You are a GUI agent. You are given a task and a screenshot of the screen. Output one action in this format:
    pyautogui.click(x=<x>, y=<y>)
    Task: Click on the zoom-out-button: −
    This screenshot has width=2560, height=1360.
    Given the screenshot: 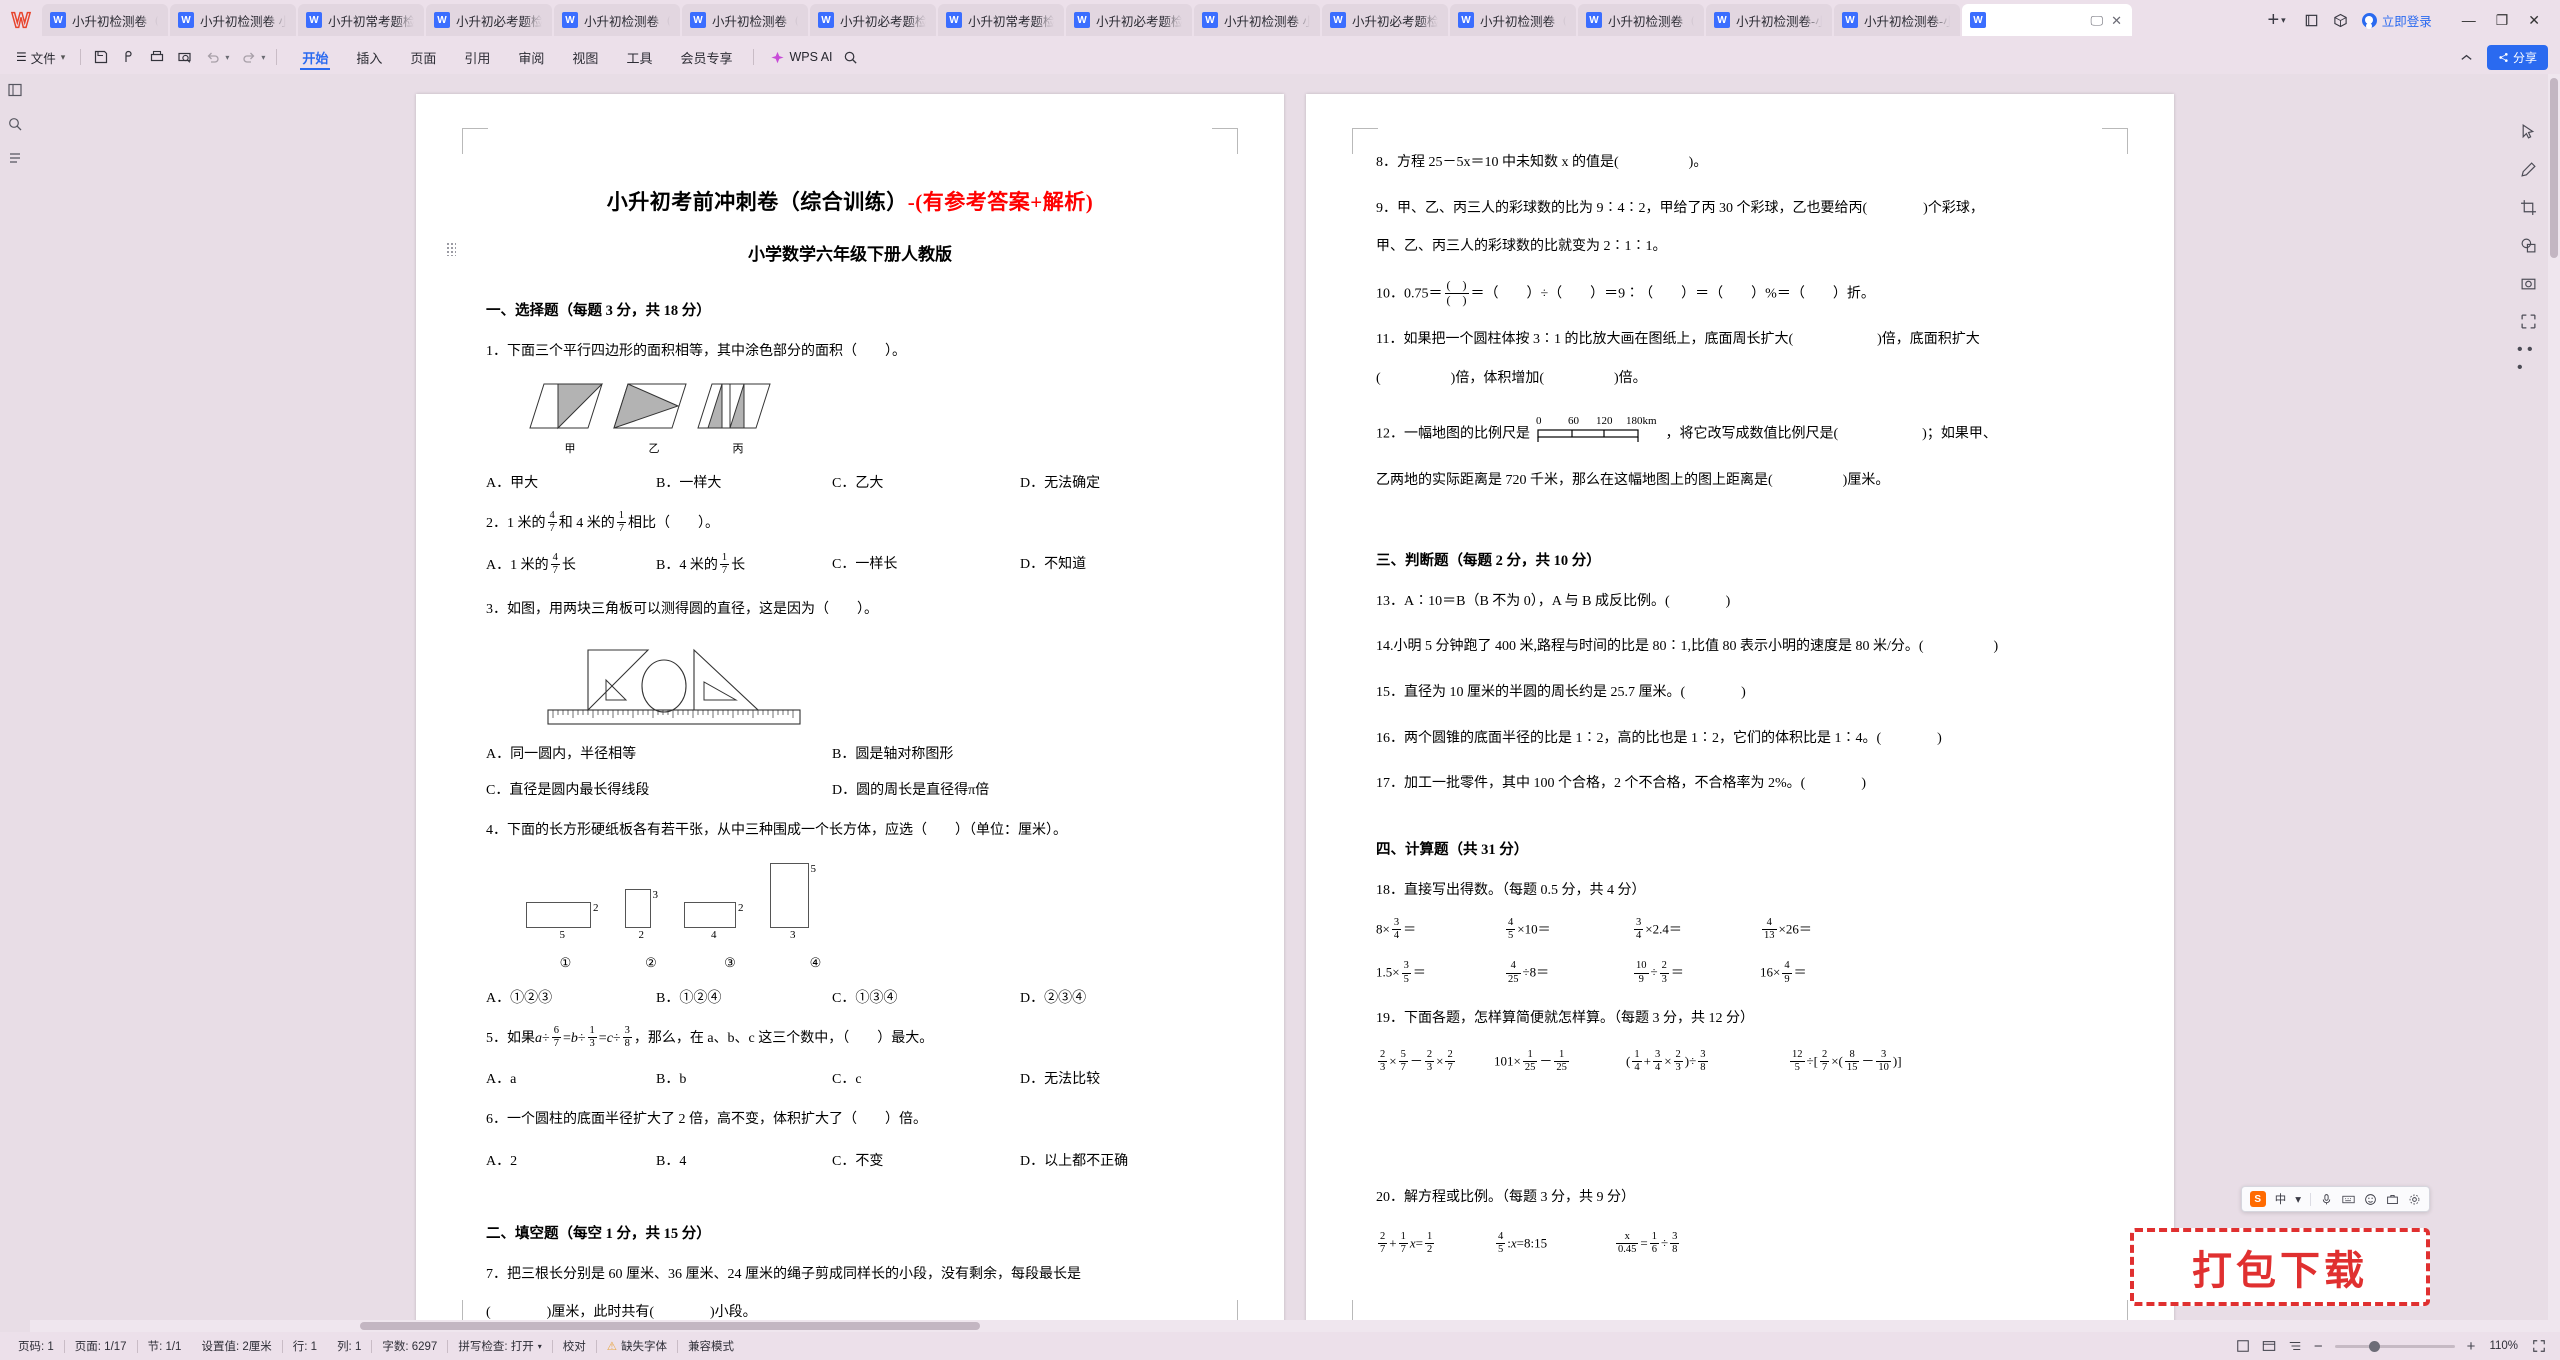 What is the action you would take?
    pyautogui.click(x=2318, y=1346)
    